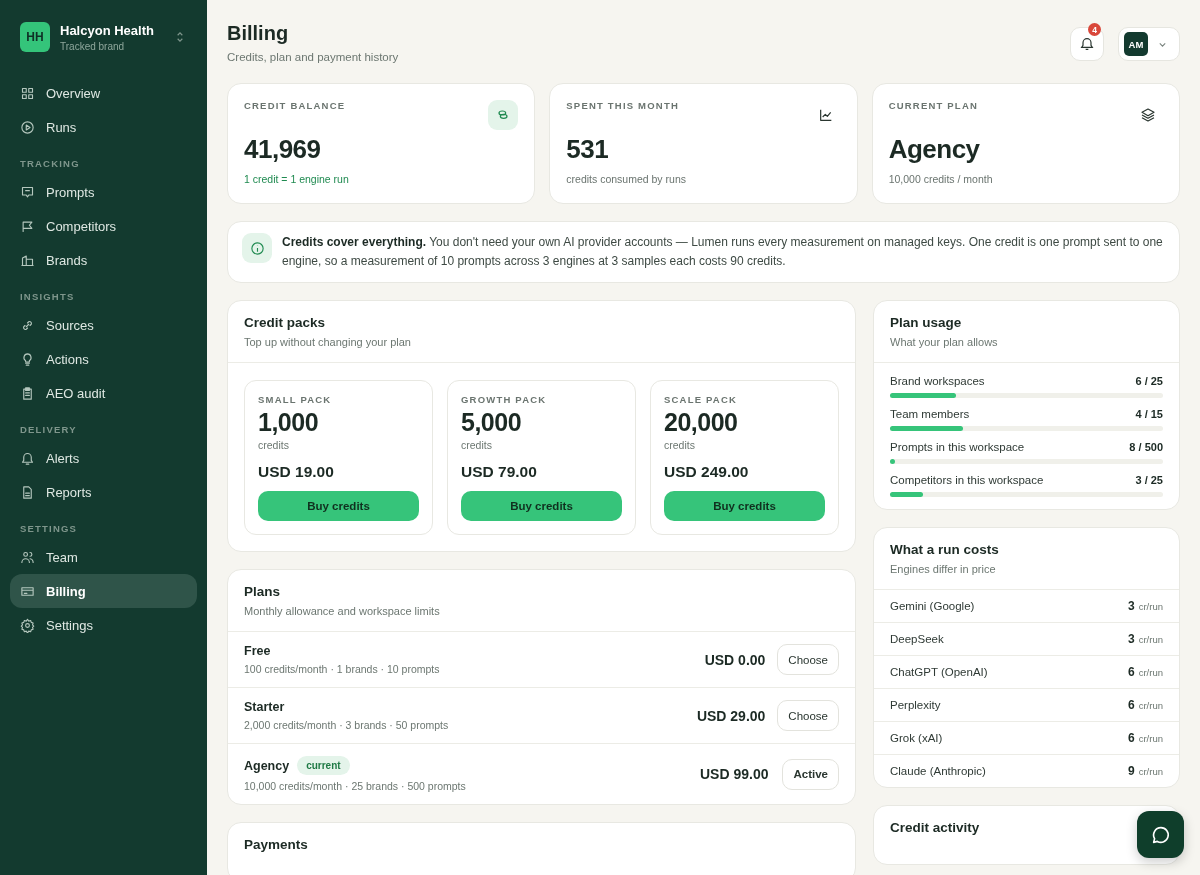 The height and width of the screenshot is (875, 1200). What do you see at coordinates (731, 715) in the screenshot?
I see `plan-price: USD 29.00` at bounding box center [731, 715].